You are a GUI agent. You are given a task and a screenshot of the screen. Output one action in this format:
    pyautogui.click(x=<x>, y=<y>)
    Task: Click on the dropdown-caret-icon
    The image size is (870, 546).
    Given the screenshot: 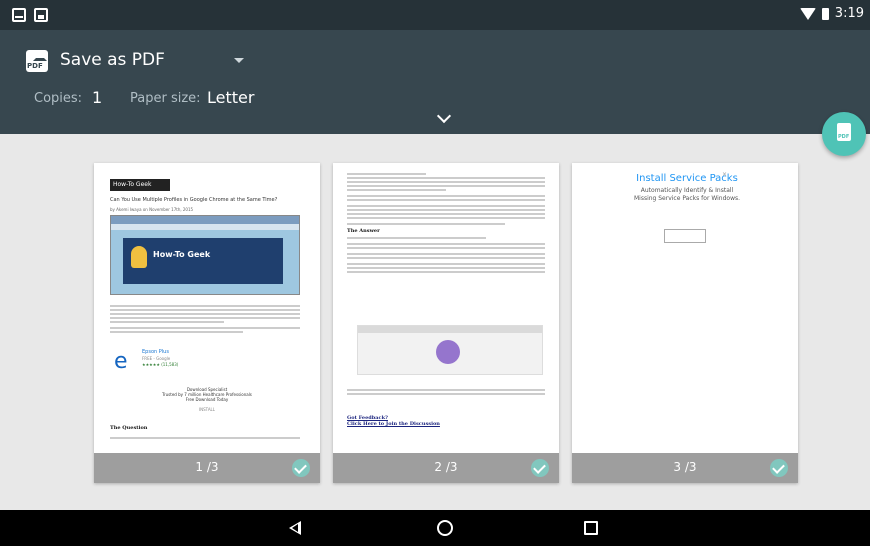 What is the action you would take?
    pyautogui.click(x=239, y=60)
    